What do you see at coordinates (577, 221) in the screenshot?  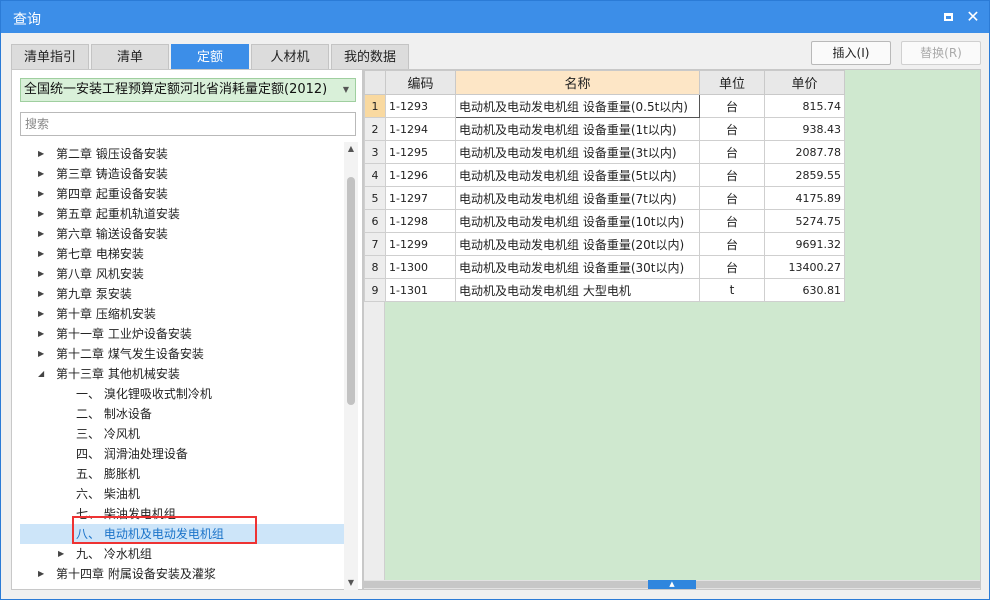 I see `name-cell: 电动机及电动发电机组 设备重量(10t以内)` at bounding box center [577, 221].